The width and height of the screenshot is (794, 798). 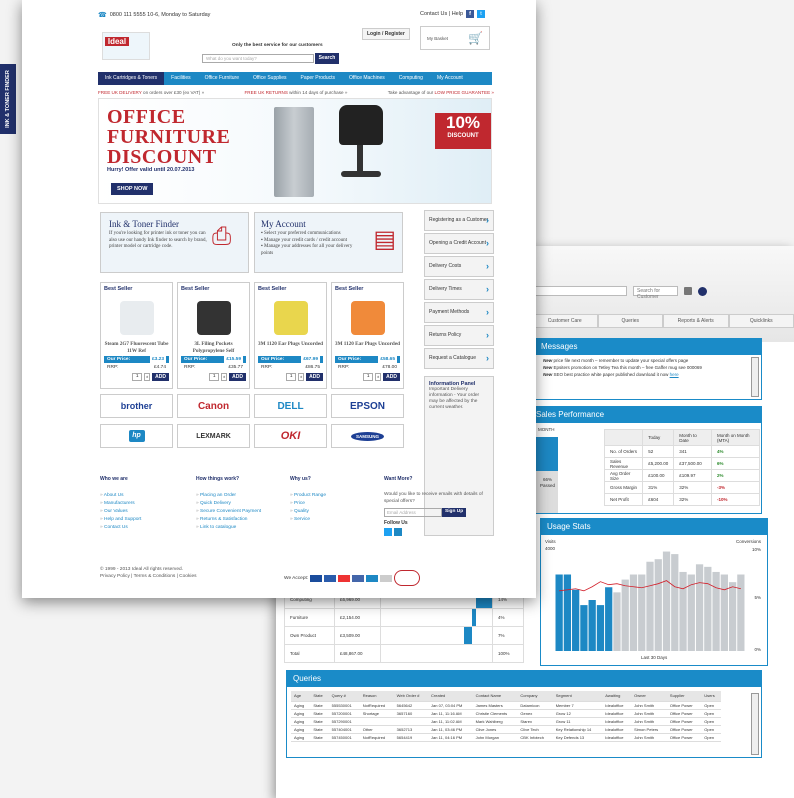 What do you see at coordinates (213, 406) in the screenshot?
I see `brand-canon: Canon` at bounding box center [213, 406].